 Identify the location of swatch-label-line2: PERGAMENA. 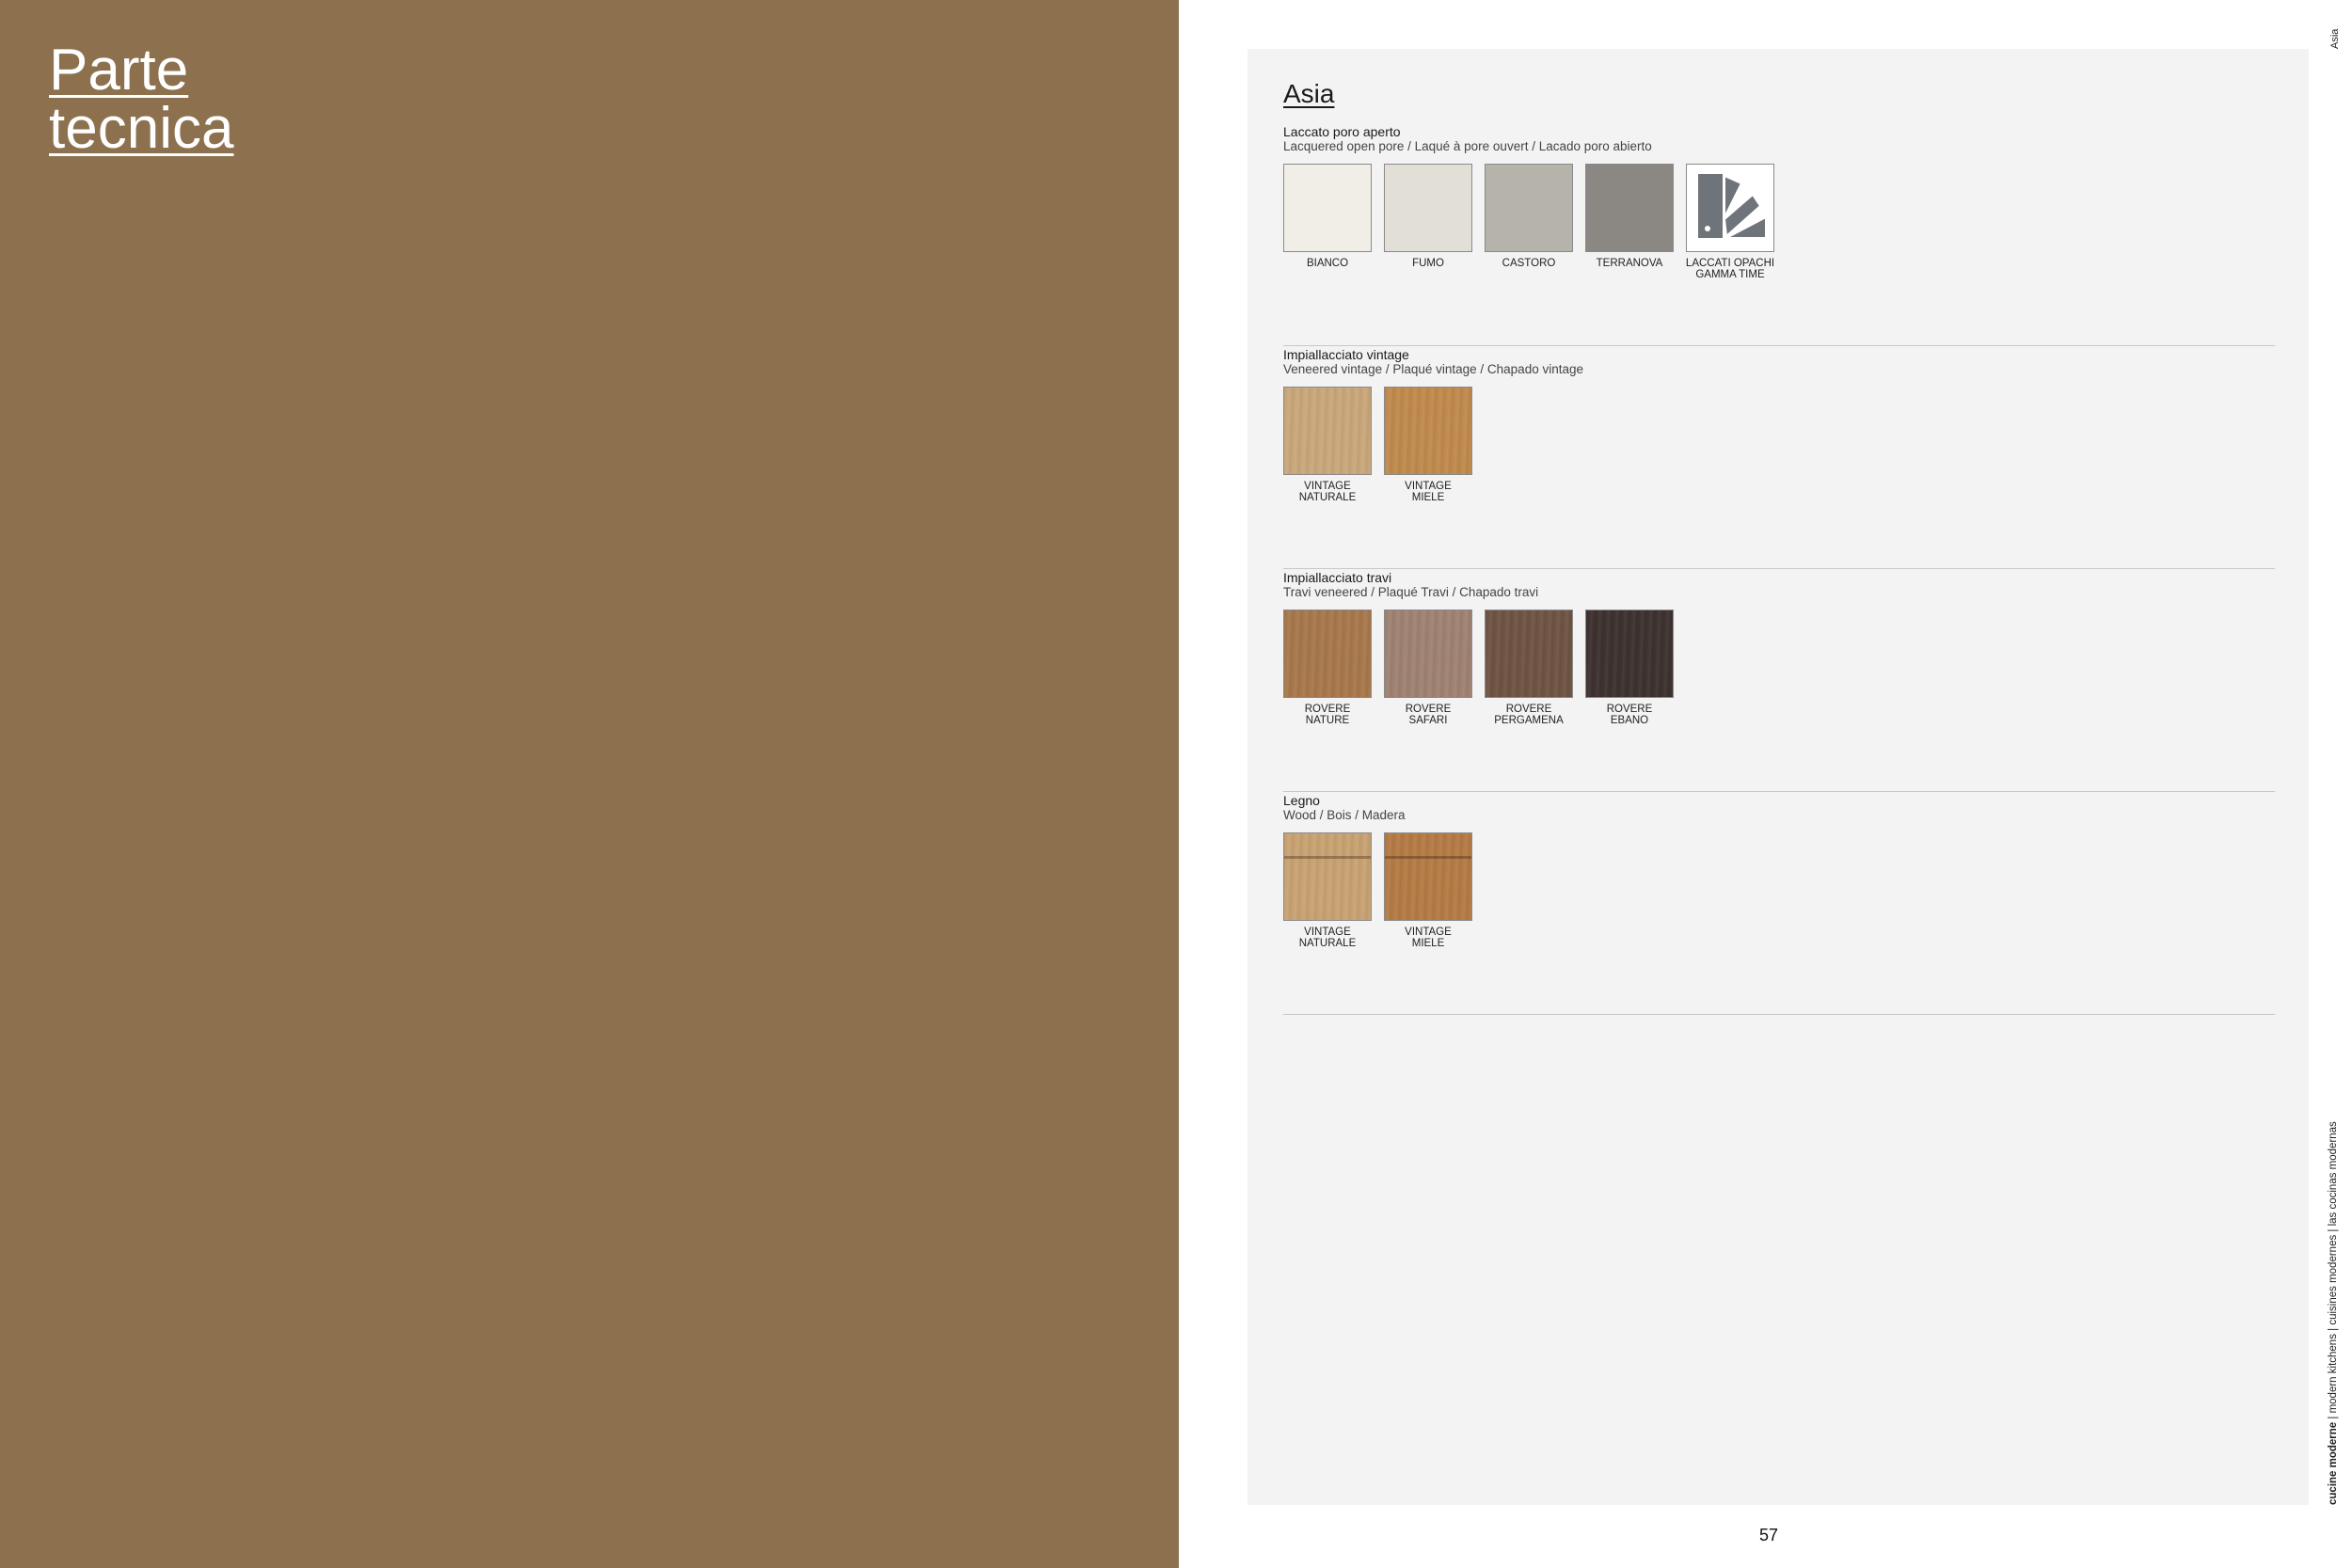
(1529, 720).